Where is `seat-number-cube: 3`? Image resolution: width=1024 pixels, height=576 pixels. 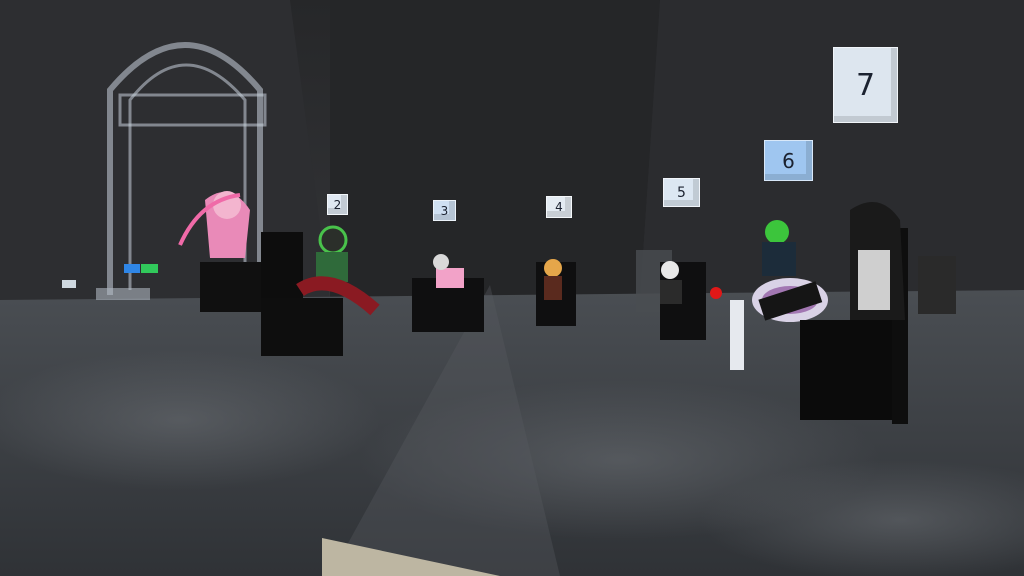 seat-number-cube: 3 is located at coordinates (444, 210).